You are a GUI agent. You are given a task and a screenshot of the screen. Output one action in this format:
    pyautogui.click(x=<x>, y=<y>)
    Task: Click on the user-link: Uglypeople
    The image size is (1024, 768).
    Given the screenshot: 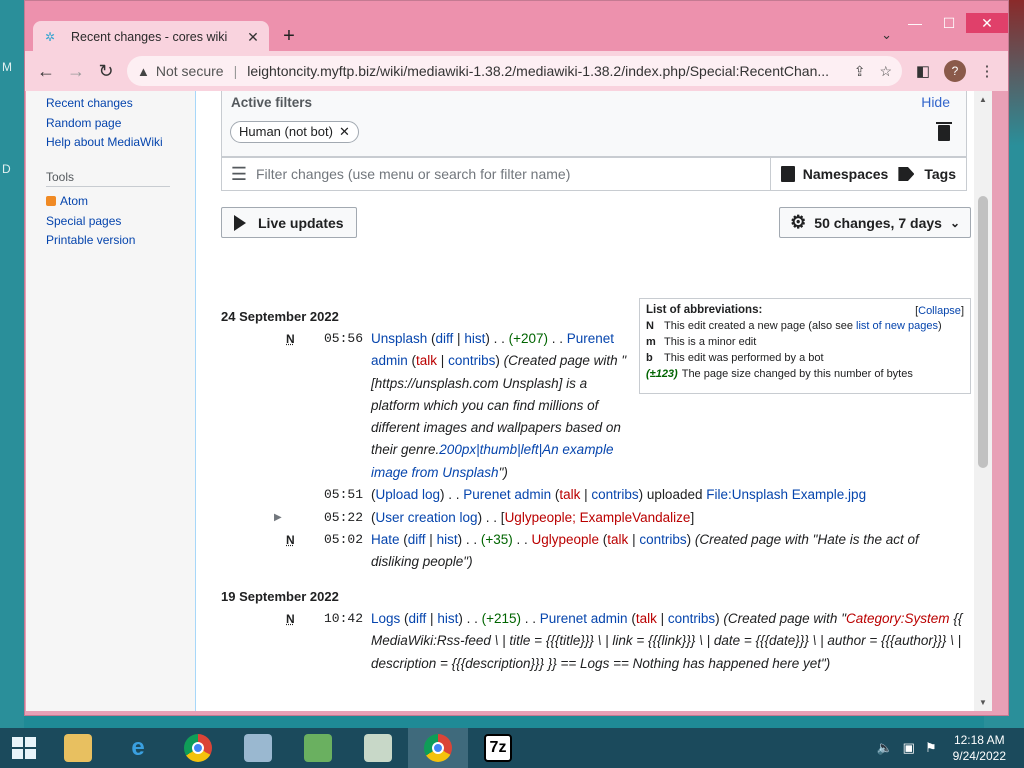 What is the action you would take?
    pyautogui.click(x=566, y=539)
    